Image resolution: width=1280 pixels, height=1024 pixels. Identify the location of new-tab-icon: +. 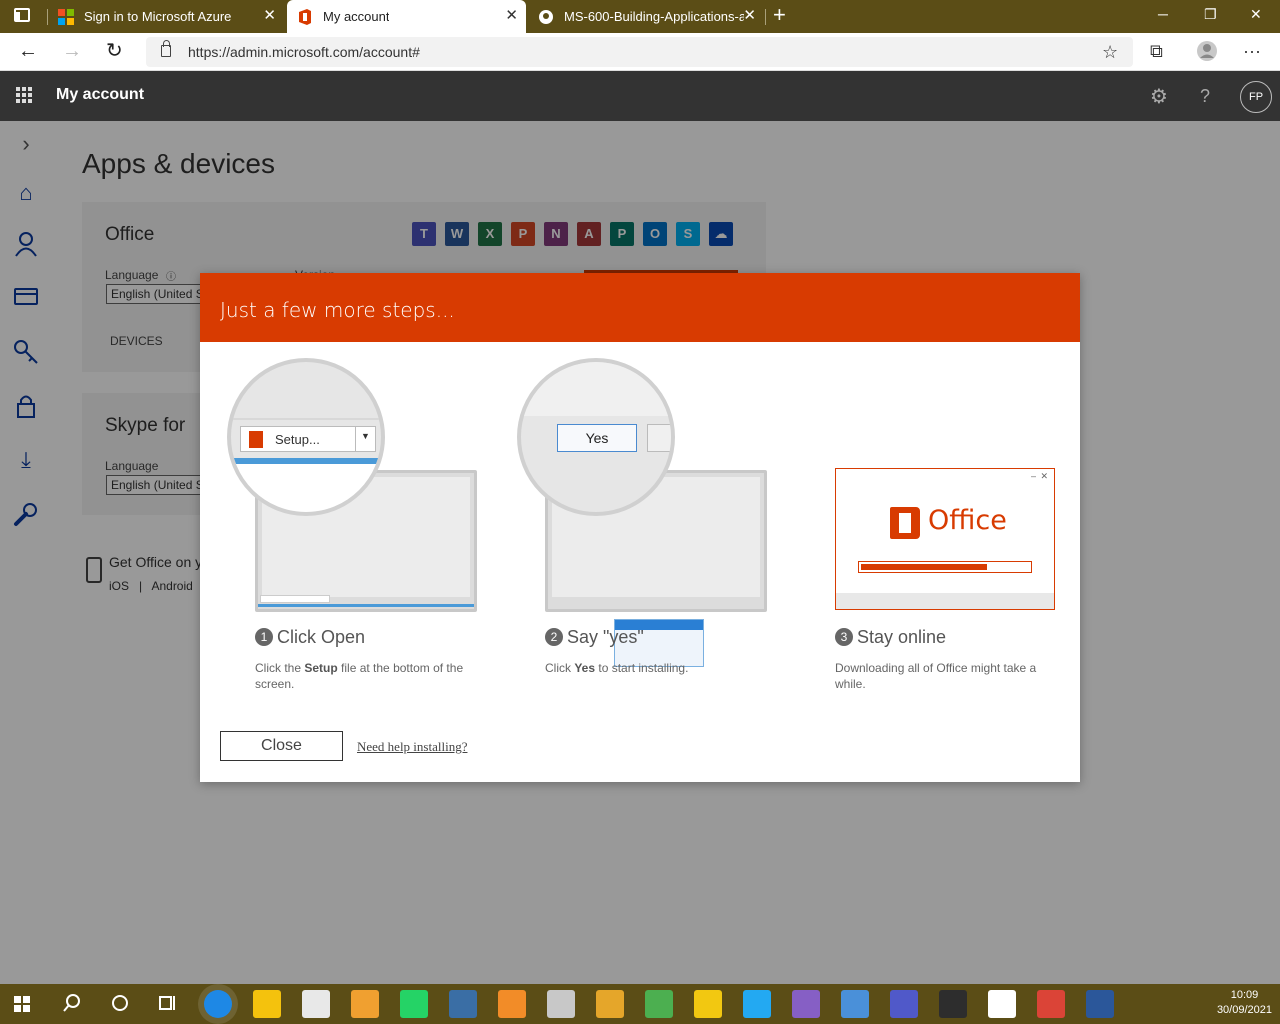
(779, 15).